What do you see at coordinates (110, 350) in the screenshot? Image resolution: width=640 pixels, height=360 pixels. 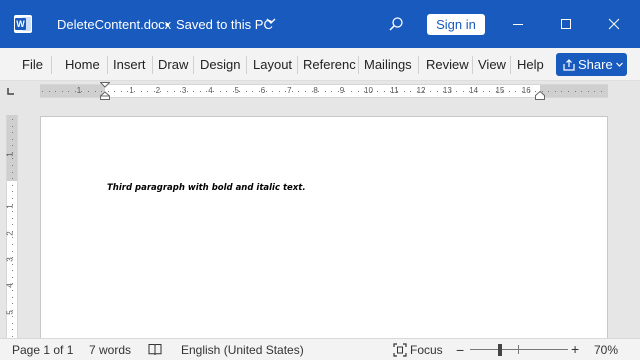 I see `word-count: 7 words` at bounding box center [110, 350].